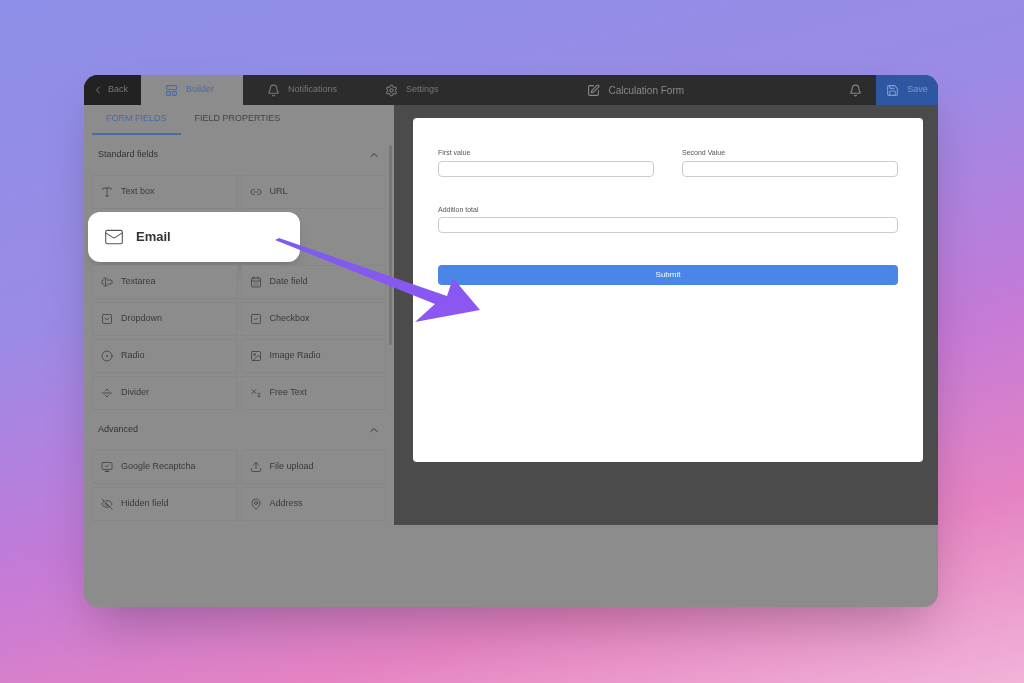 This screenshot has width=1024, height=683. I want to click on field-item: Google Recaptcha, so click(165, 467).